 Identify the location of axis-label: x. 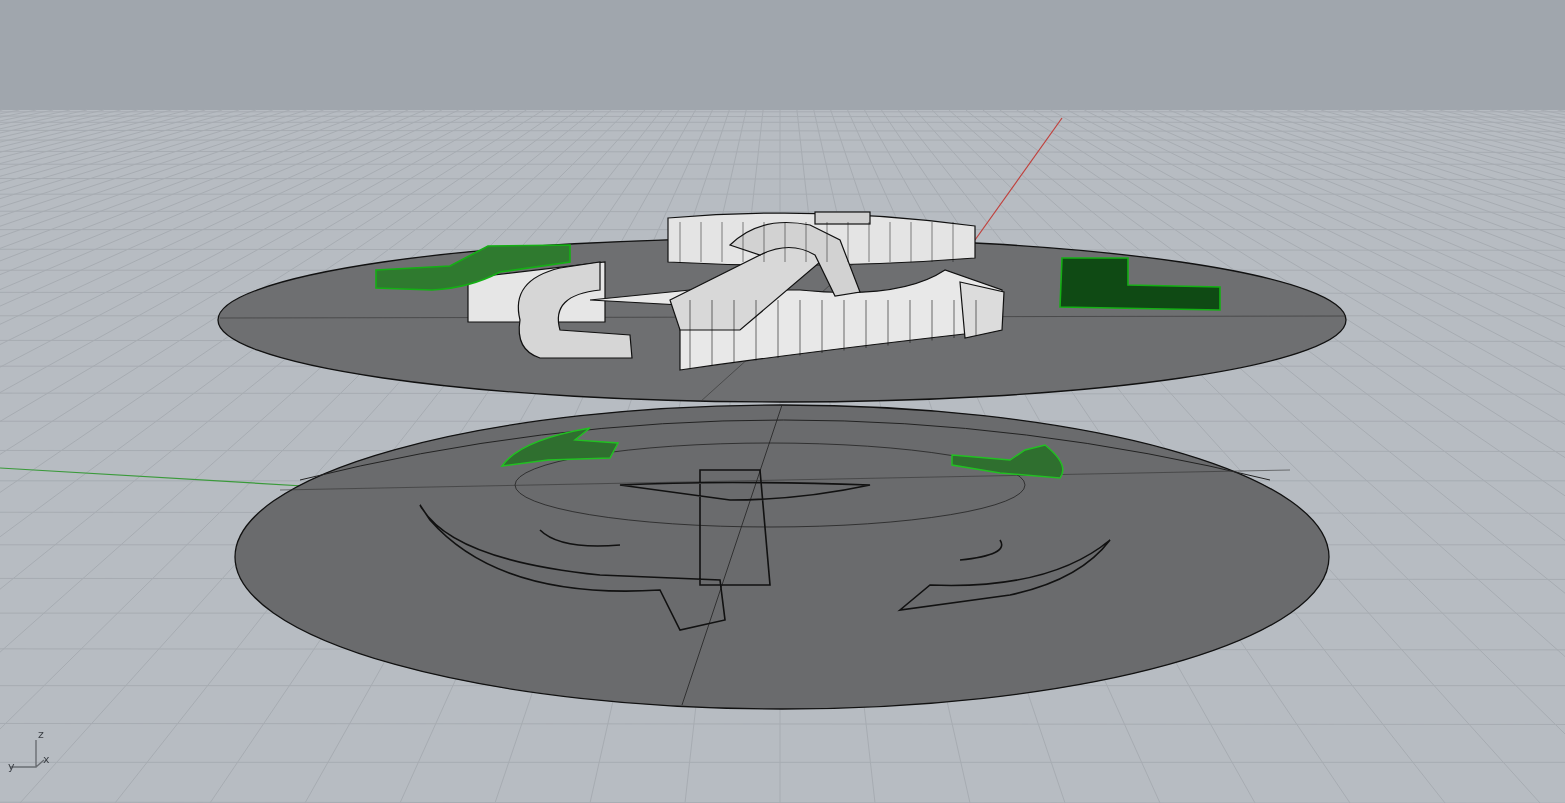
(46, 759).